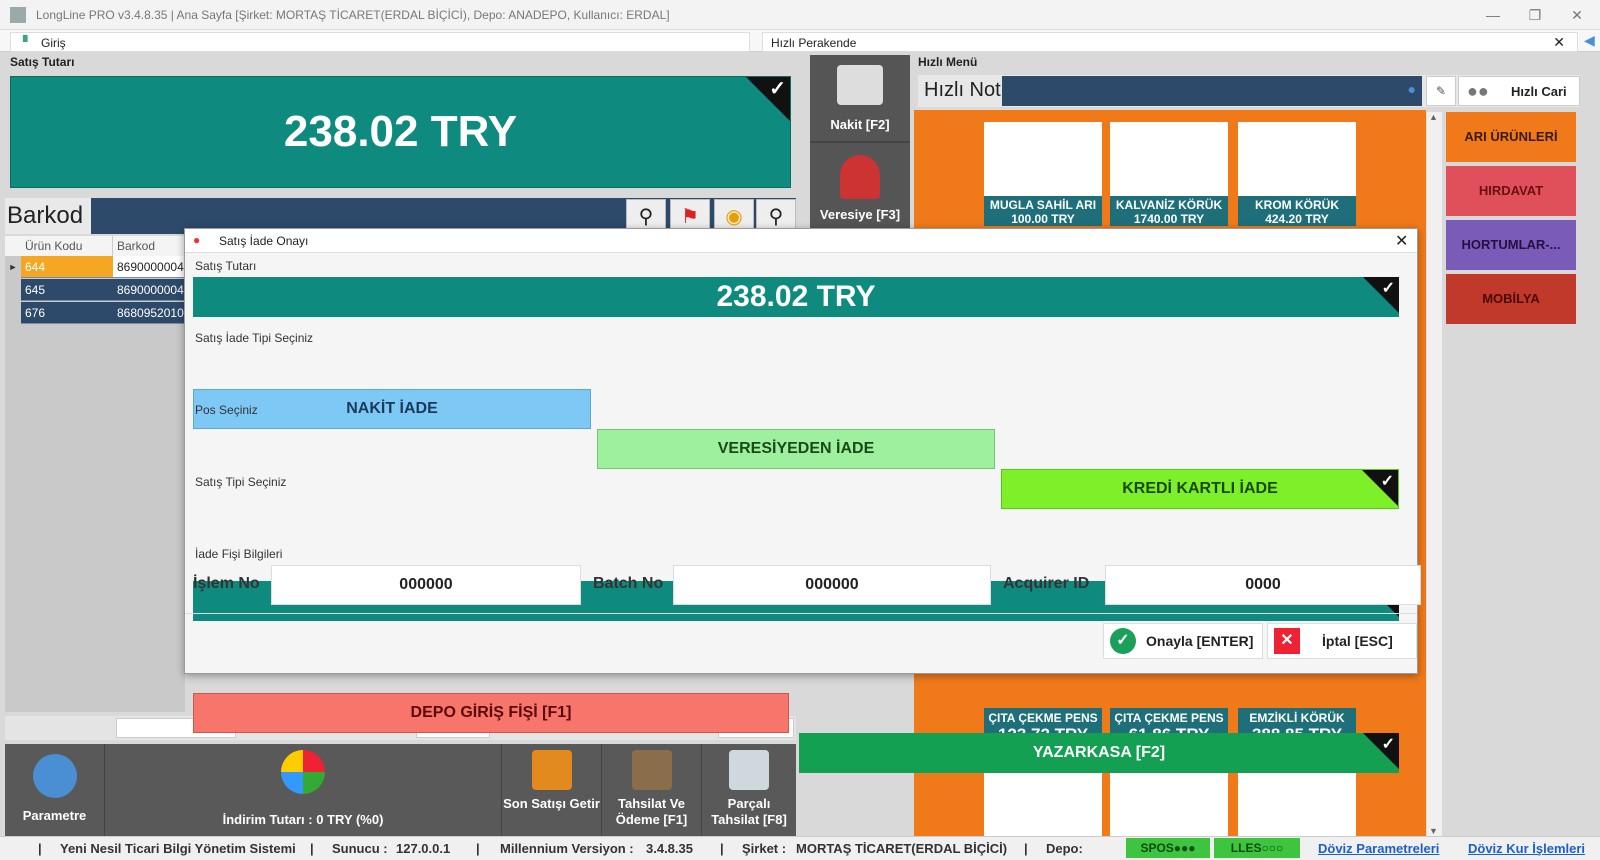  Describe the element at coordinates (1577, 15) in the screenshot. I see `close-window-icon: ✕` at that location.